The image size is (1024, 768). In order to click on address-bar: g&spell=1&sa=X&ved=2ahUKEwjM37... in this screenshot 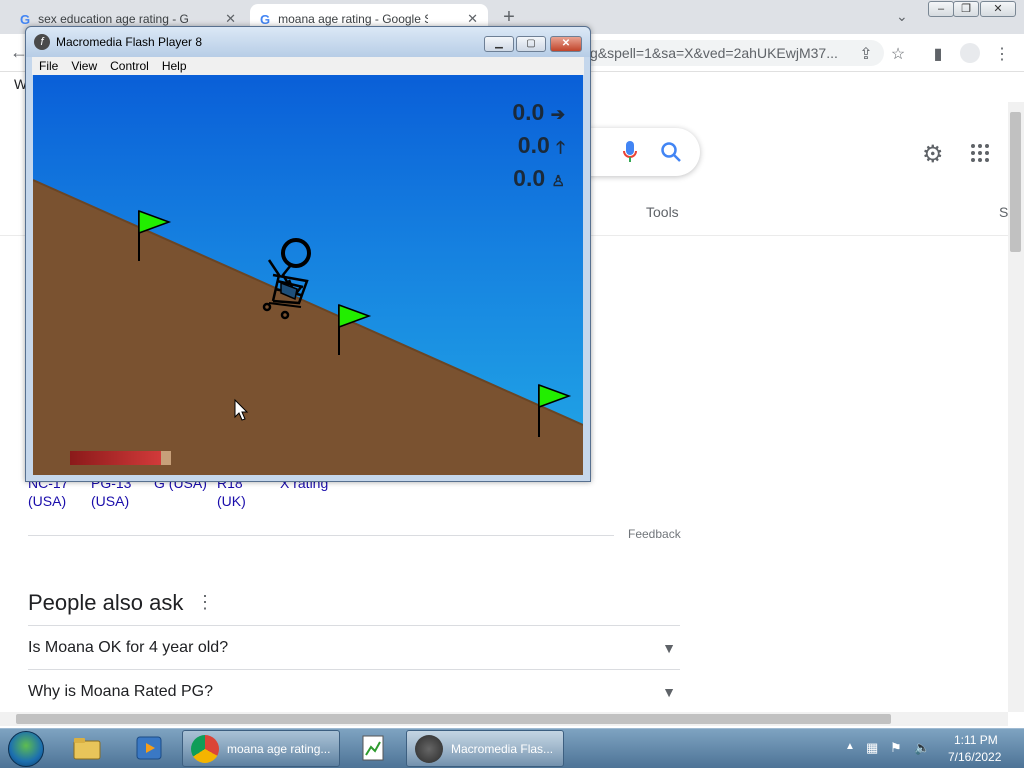, I will do `click(734, 53)`.